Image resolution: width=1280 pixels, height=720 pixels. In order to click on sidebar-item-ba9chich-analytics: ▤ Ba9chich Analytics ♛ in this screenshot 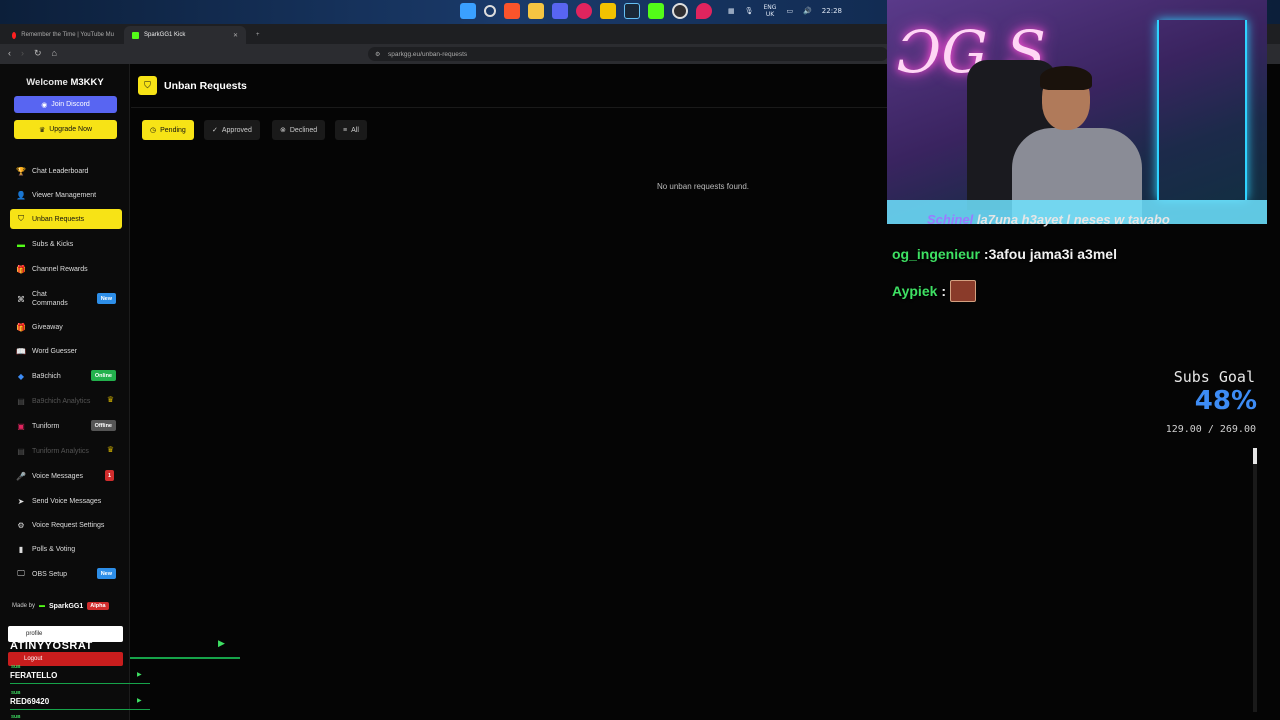, I will do `click(66, 401)`.